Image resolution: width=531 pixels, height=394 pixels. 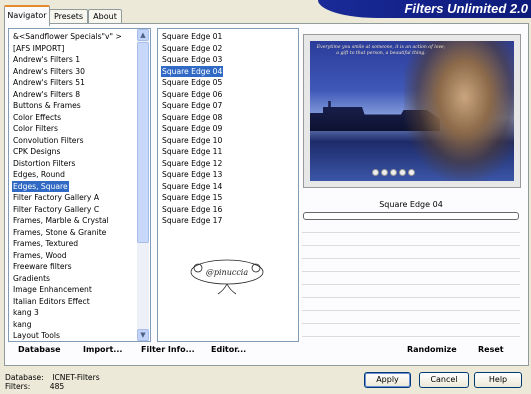 I want to click on scroll-down-icon: ▼, so click(x=143, y=335).